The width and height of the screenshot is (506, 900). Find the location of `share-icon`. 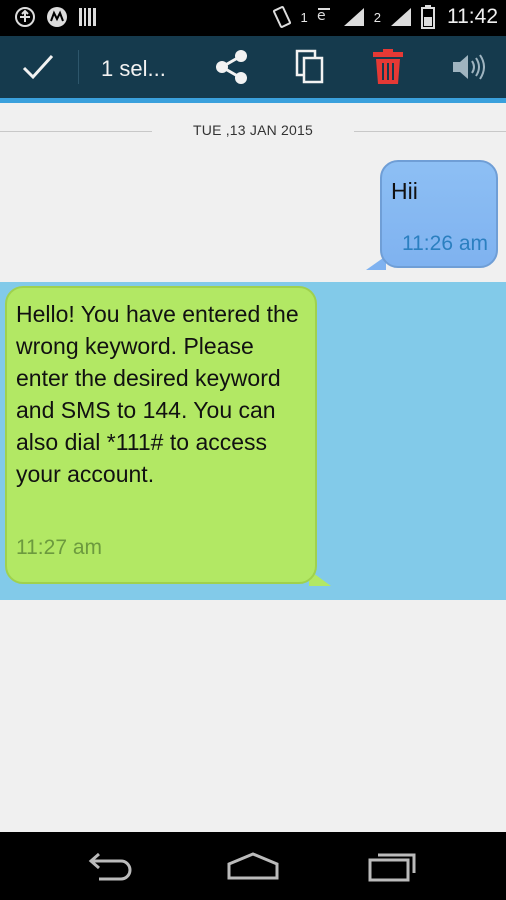

share-icon is located at coordinates (231, 67).